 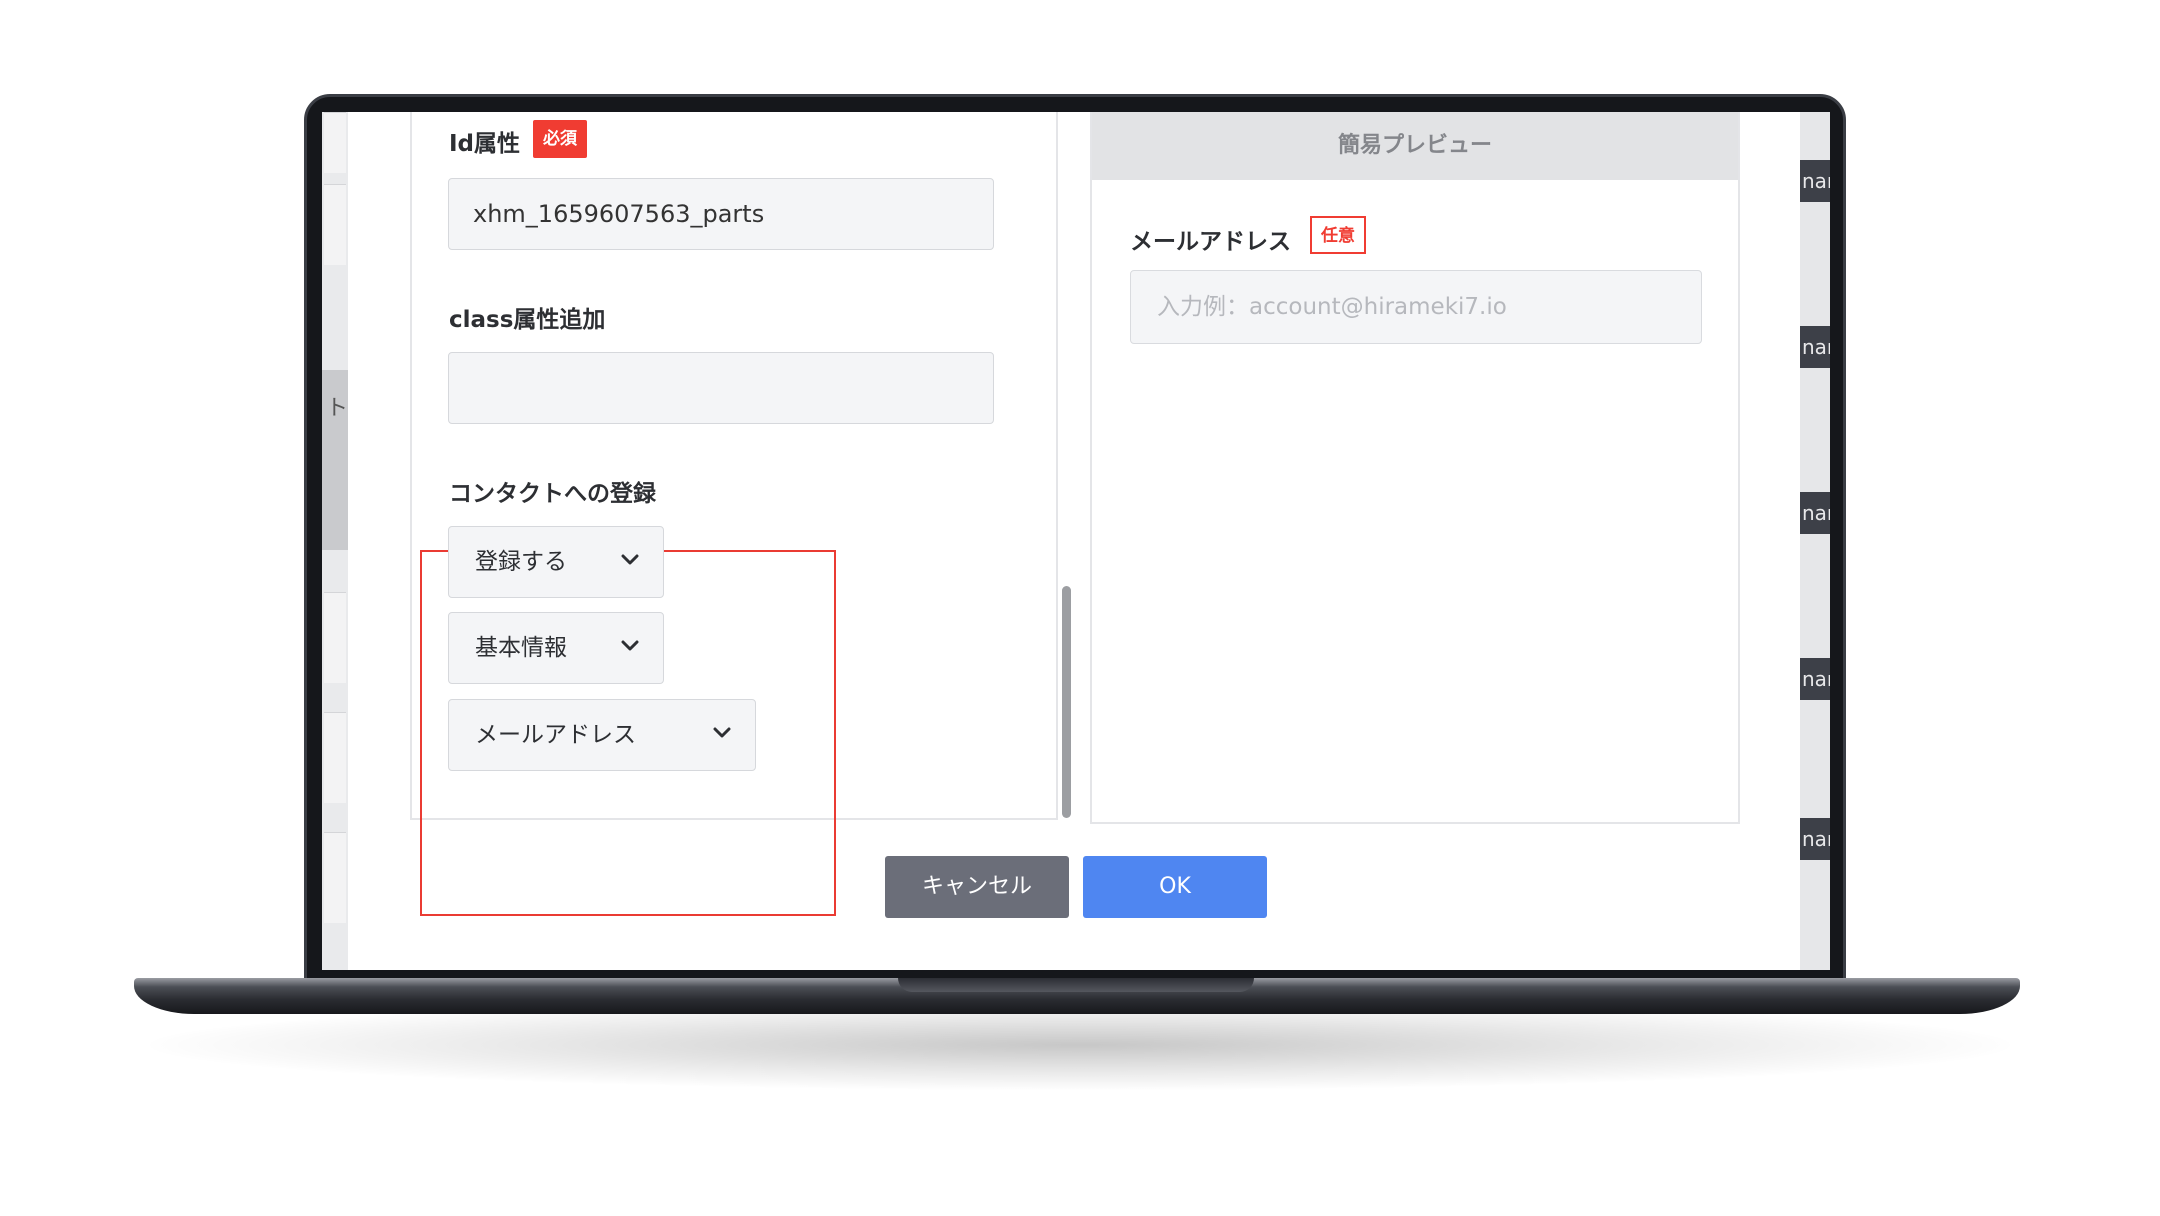 What do you see at coordinates (337, 408) in the screenshot?
I see `background-text: ト` at bounding box center [337, 408].